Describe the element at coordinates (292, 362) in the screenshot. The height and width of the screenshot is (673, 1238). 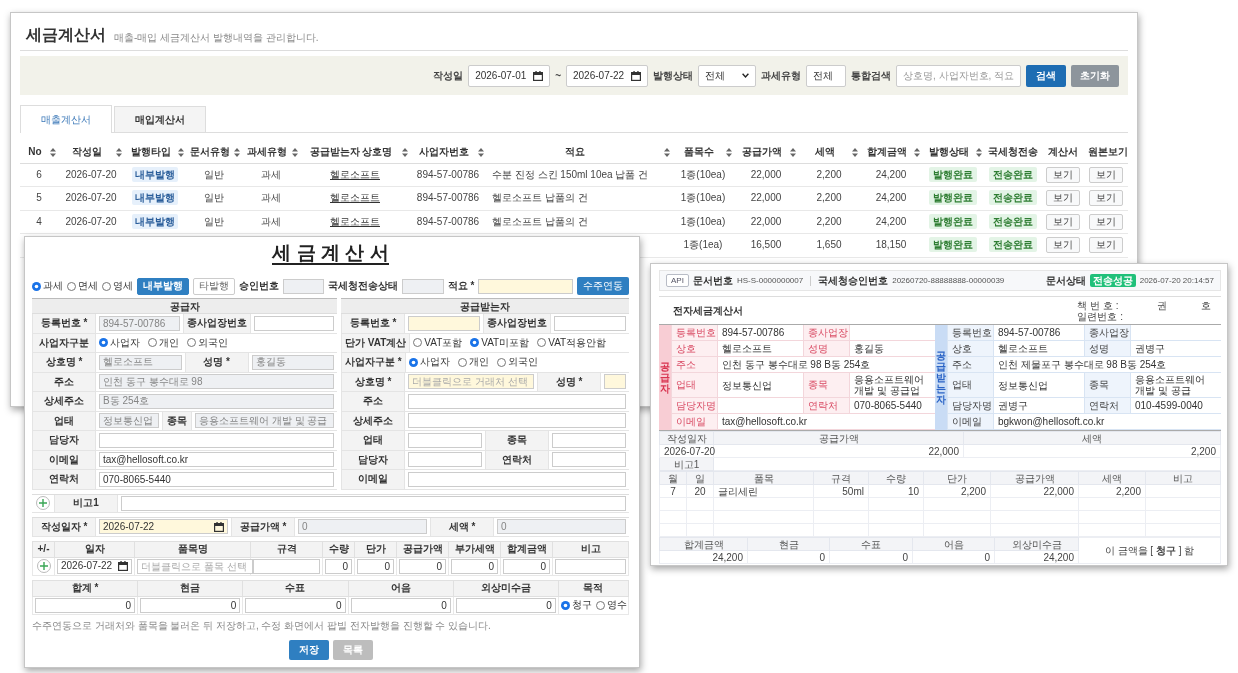
I see `input-field: 홍길동` at that location.